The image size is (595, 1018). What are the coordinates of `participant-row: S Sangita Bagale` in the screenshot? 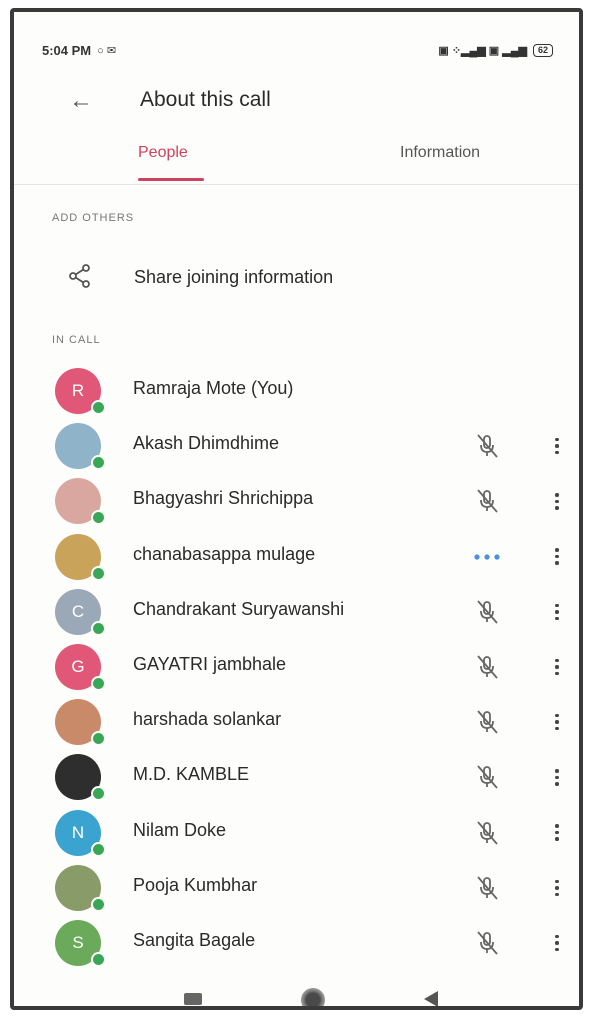 It's located at (296, 945).